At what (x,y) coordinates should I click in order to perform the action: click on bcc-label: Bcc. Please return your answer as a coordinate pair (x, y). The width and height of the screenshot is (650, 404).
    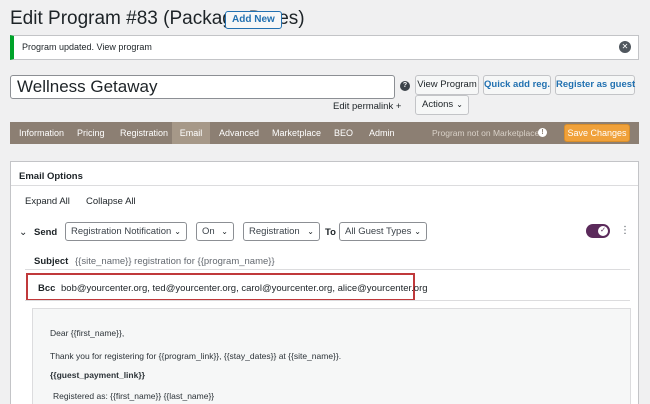
    Looking at the image, I should click on (47, 288).